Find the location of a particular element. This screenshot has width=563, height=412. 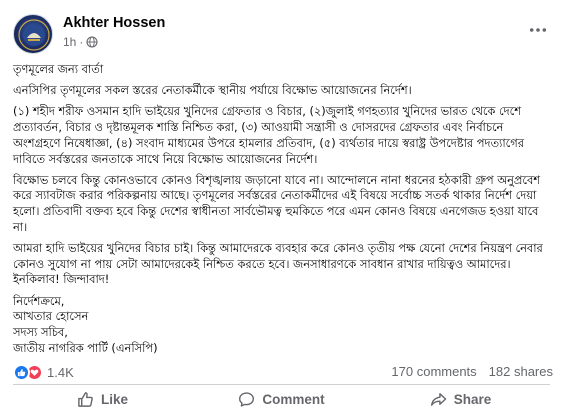

reactions-summary: 1.4K is located at coordinates (43, 372).